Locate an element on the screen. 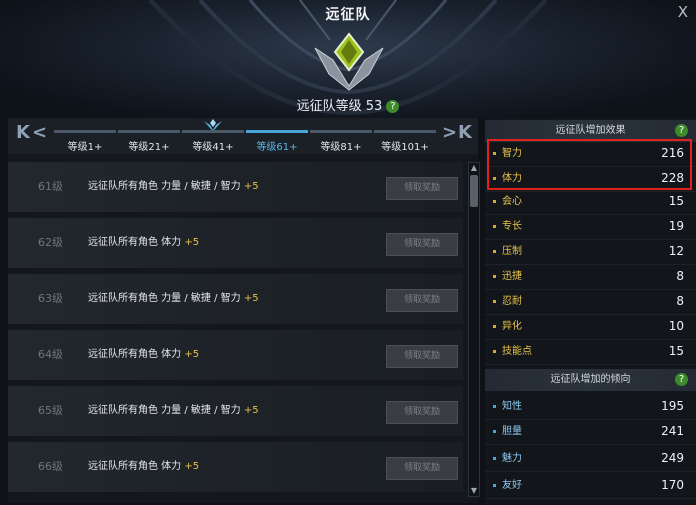 This screenshot has width=696, height=505. stat-row-swiftness: 迅捷 8 is located at coordinates (590, 277).